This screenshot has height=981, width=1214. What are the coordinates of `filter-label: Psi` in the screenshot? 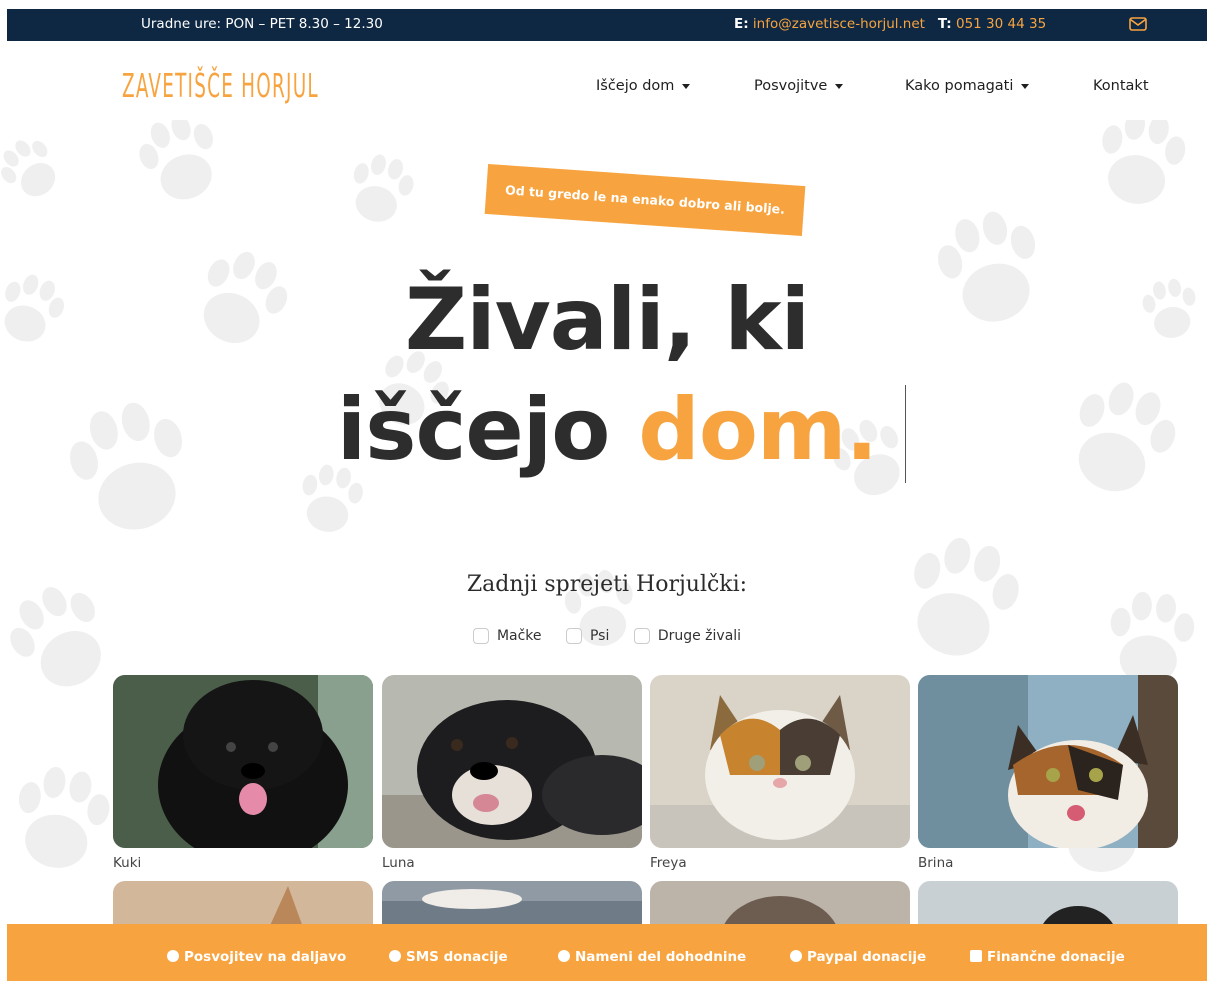 It's located at (599, 636).